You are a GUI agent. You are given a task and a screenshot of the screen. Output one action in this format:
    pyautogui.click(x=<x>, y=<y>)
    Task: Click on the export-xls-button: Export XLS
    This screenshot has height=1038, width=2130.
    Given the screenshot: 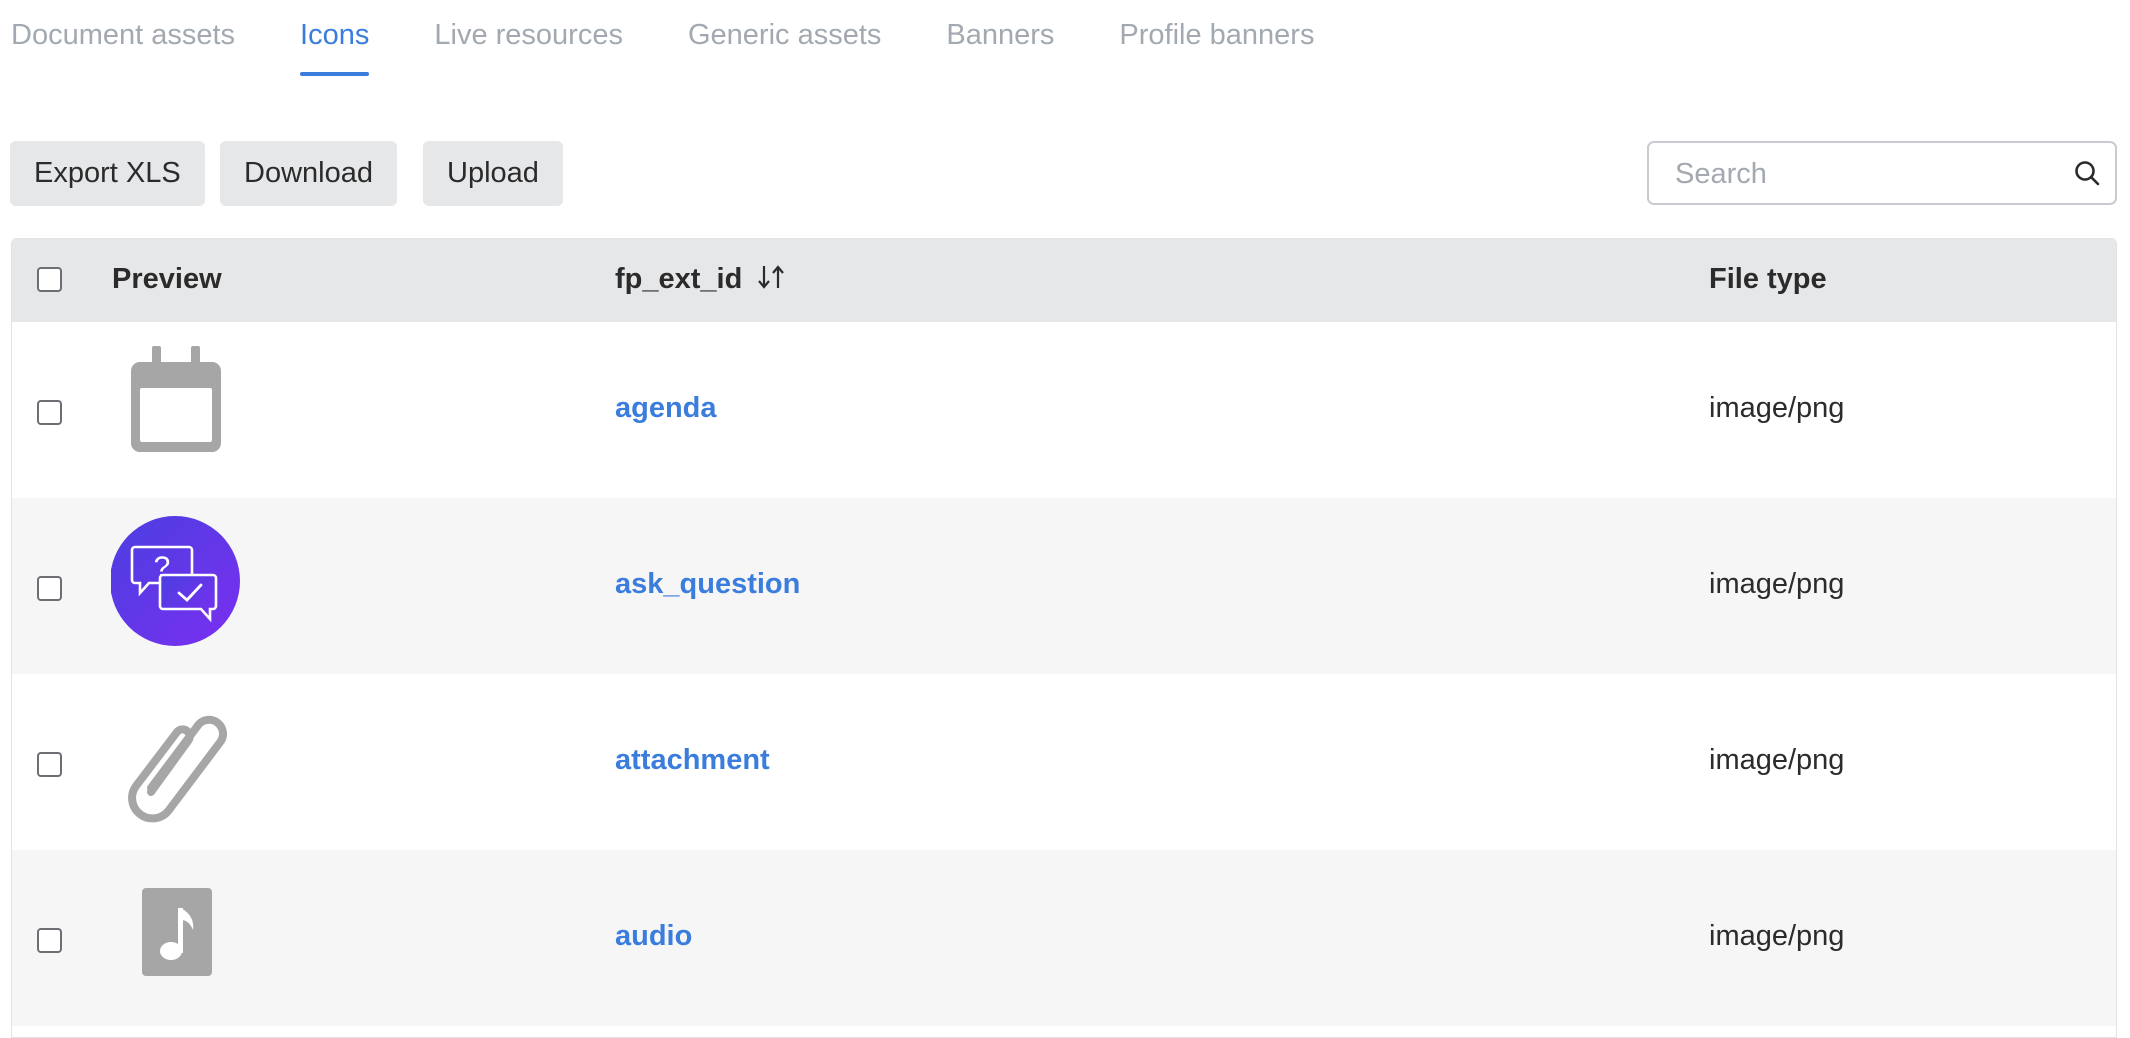 What is the action you would take?
    pyautogui.click(x=107, y=173)
    